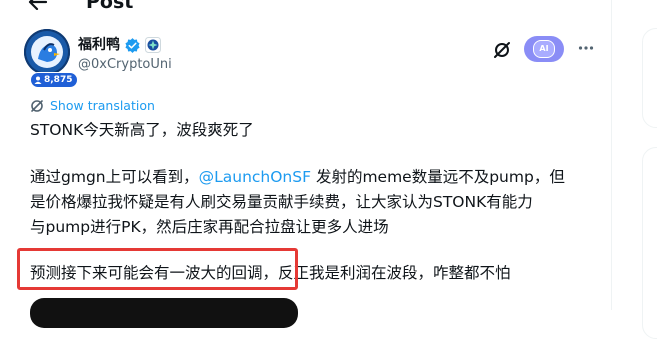 The image size is (657, 339). Describe the element at coordinates (132, 45) in the screenshot. I see `verified-badge-icon` at that location.